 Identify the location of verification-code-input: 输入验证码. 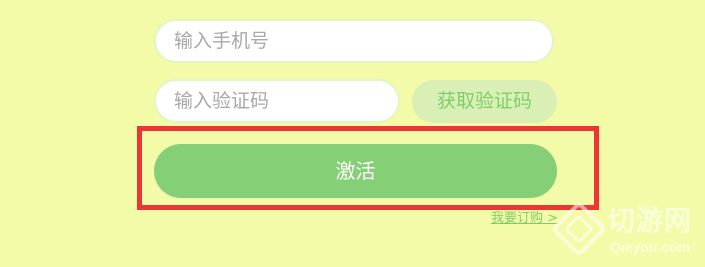
(277, 101).